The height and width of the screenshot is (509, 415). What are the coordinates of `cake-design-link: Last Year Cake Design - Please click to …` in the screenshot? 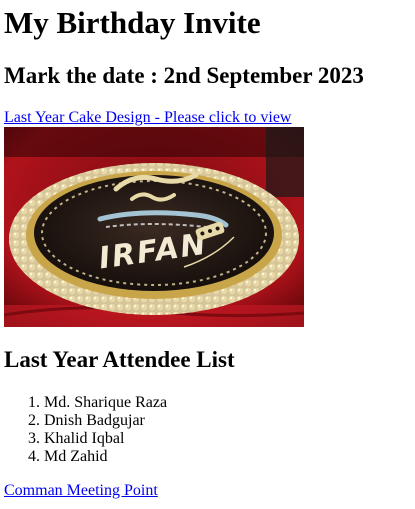 It's located at (147, 118).